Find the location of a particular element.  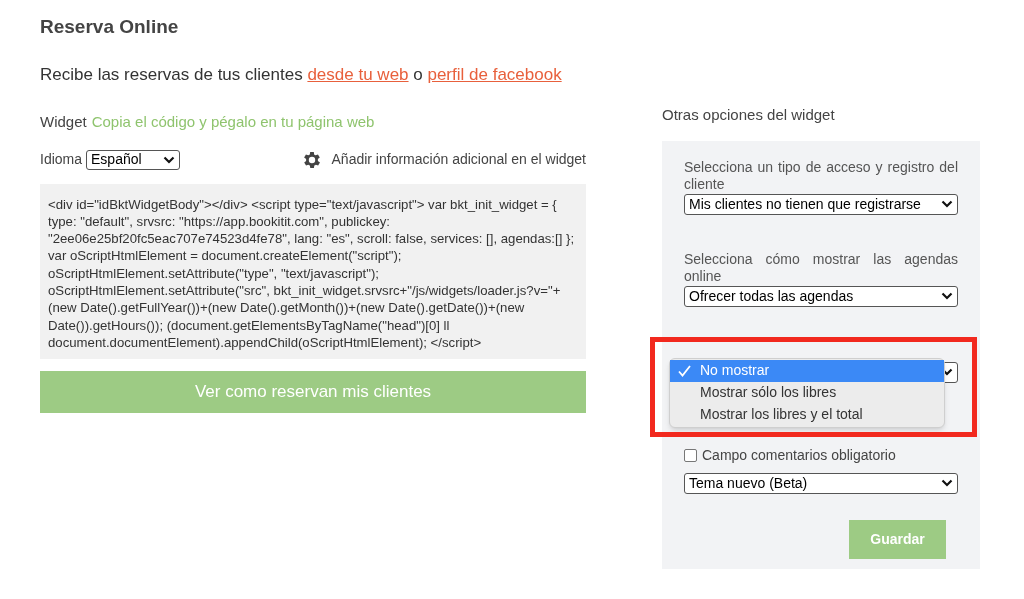

widget-label: Widget is located at coordinates (63, 122).